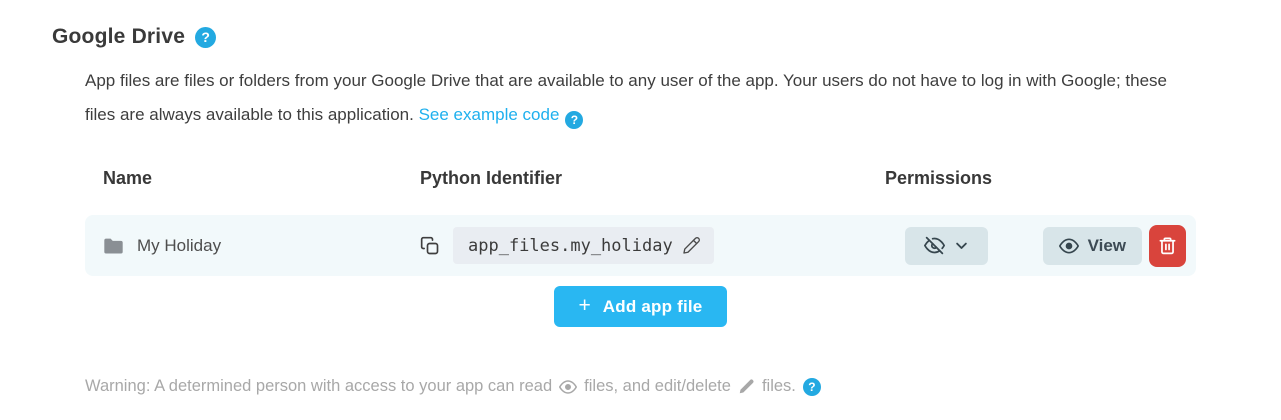 The image size is (1281, 420). What do you see at coordinates (640, 178) in the screenshot?
I see `table-header-row: Name Python Identifier Permissions` at bounding box center [640, 178].